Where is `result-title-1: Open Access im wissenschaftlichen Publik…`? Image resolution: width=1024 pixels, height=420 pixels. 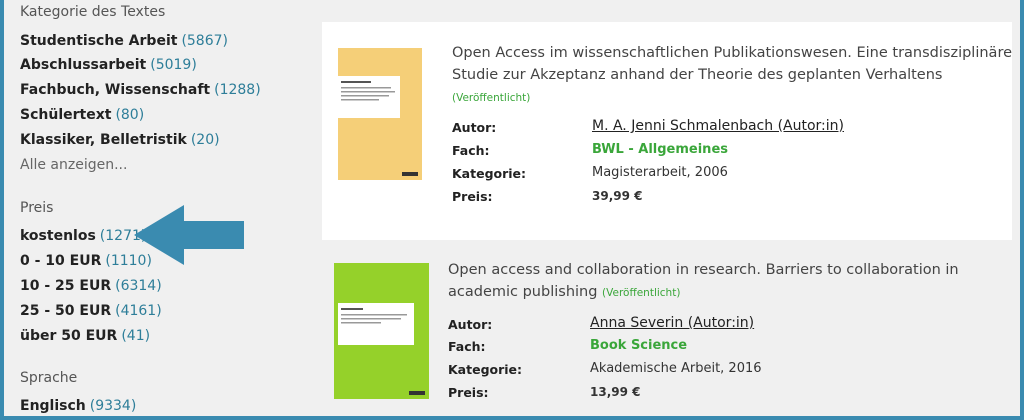 result-title-1: Open Access im wissenschaftlichen Publik… is located at coordinates (732, 64).